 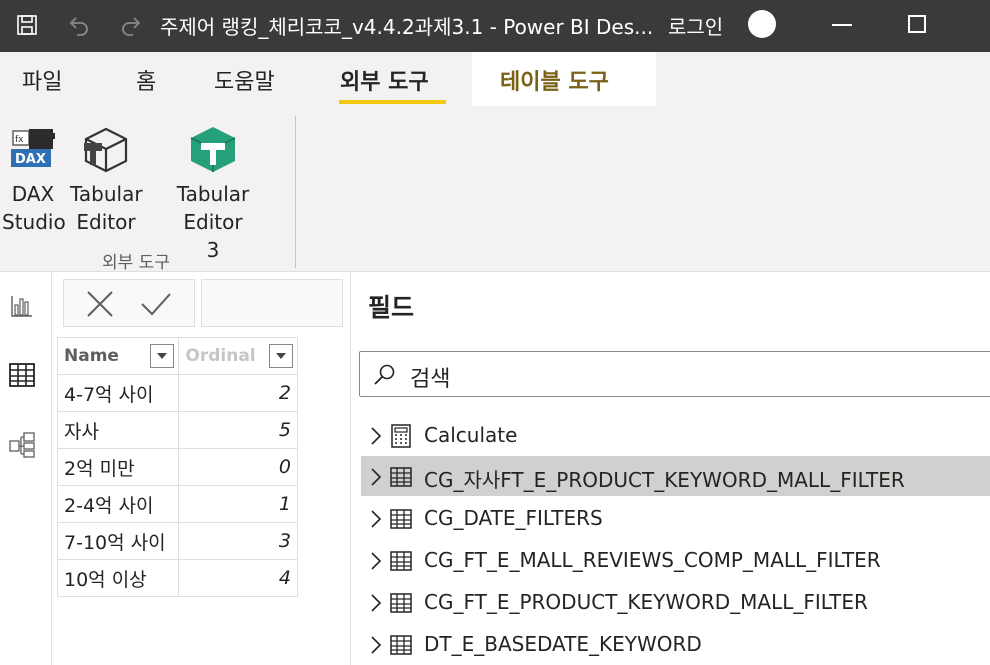 I want to click on cell-ordinal: 4, so click(x=238, y=578).